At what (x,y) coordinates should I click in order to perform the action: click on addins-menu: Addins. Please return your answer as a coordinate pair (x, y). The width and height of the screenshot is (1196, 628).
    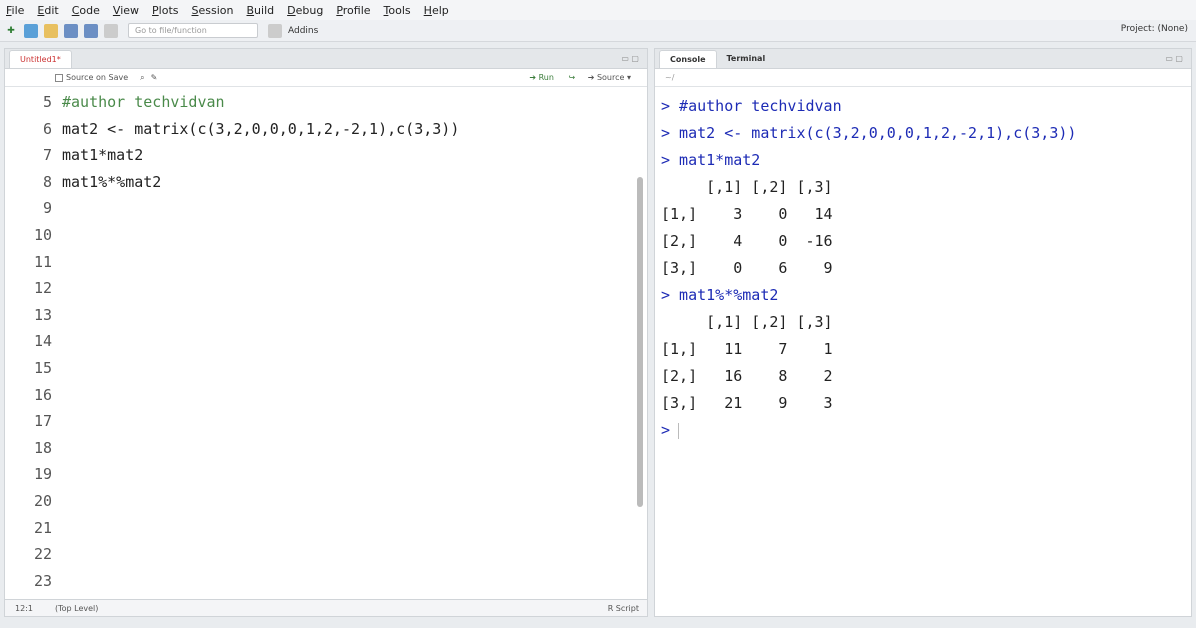
    Looking at the image, I should click on (303, 31).